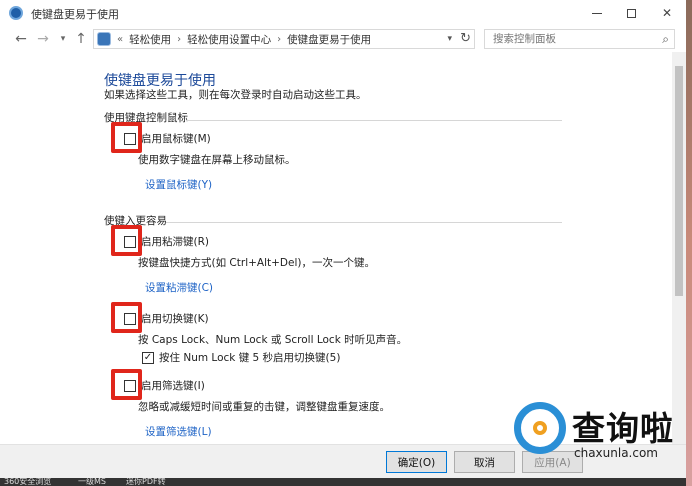  I want to click on num-lock-toggle-option: ✓ 按住 Num Lock 键 5 秒启用切换键(5), so click(241, 357).